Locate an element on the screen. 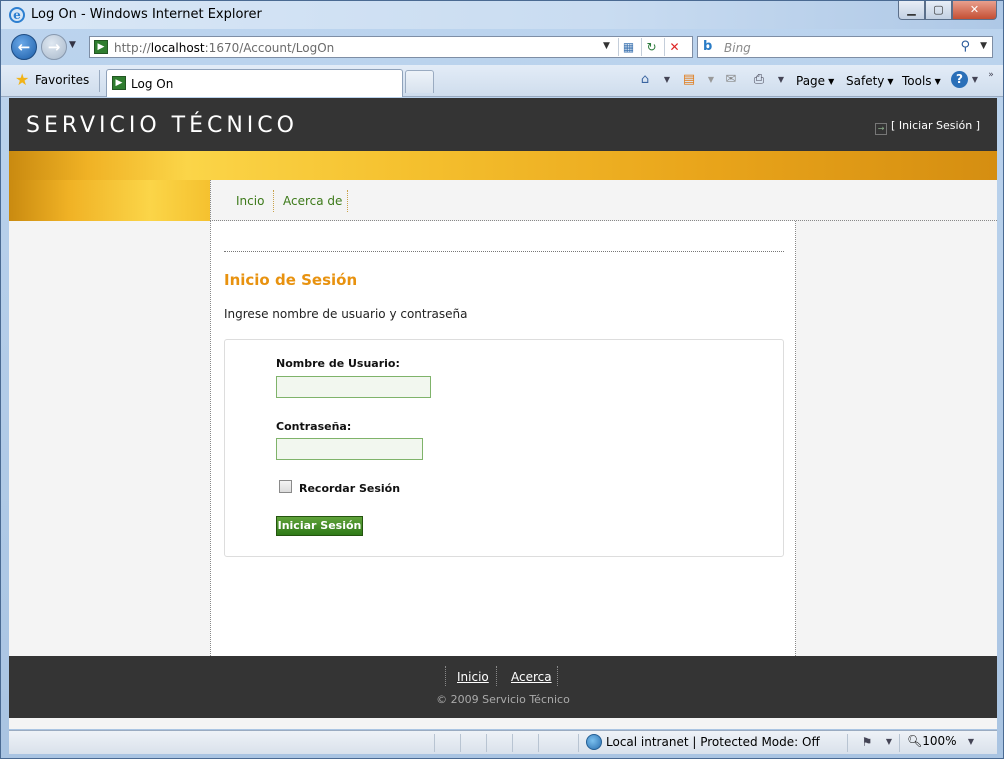 This screenshot has height=759, width=1004. tab-label: Log On is located at coordinates (152, 84).